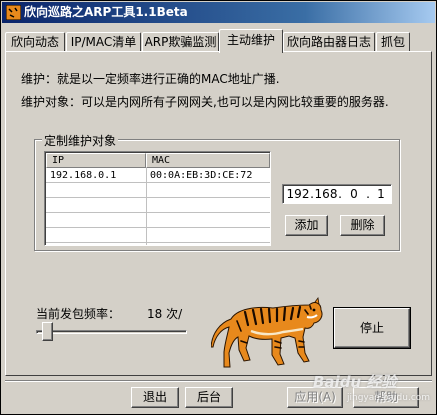  Describe the element at coordinates (150, 79) in the screenshot. I see `description-line-1: 维护：就是以一定频率进行正确的MAC地址广播.` at that location.